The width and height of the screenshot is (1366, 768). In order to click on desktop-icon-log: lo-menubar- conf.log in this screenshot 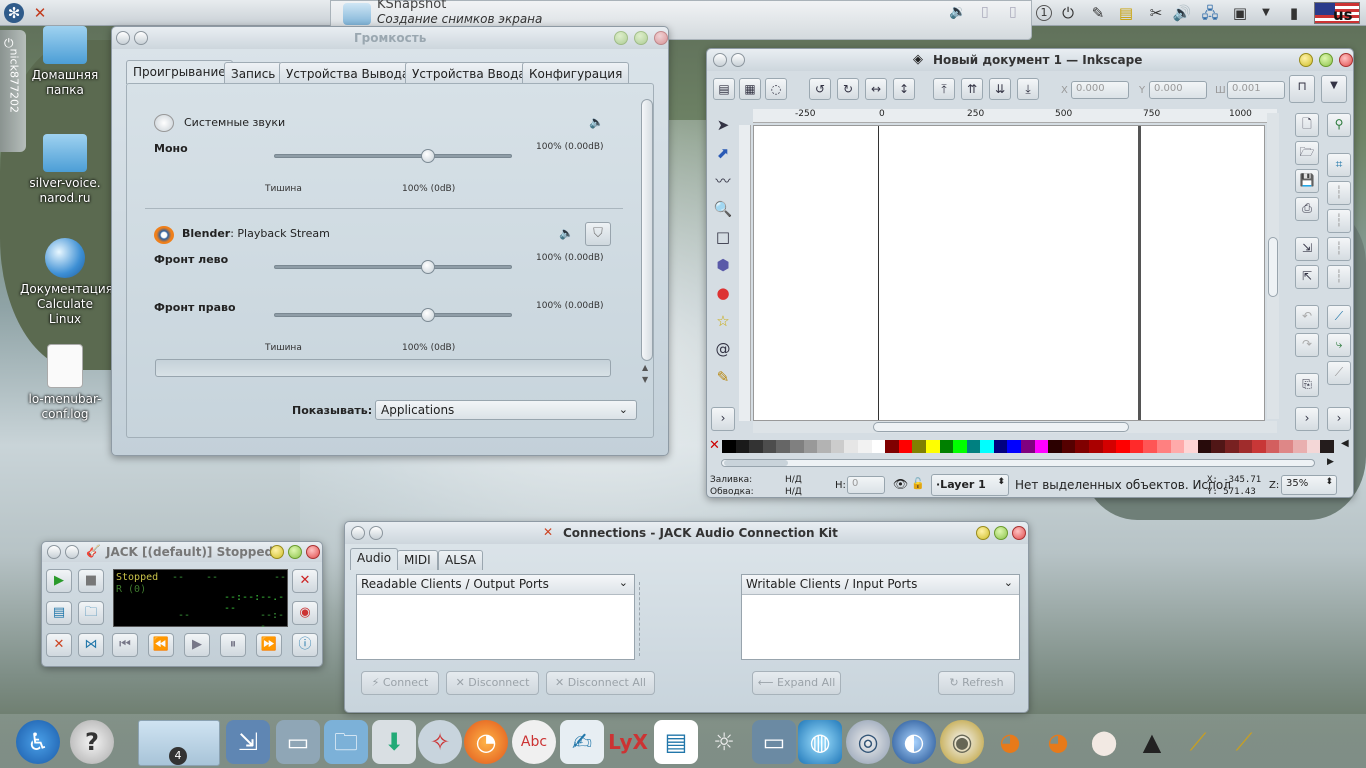, I will do `click(65, 383)`.